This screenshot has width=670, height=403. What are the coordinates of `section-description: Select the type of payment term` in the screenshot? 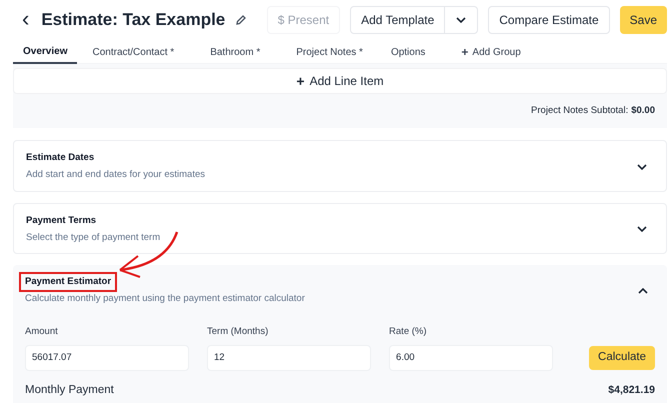 It's located at (93, 237).